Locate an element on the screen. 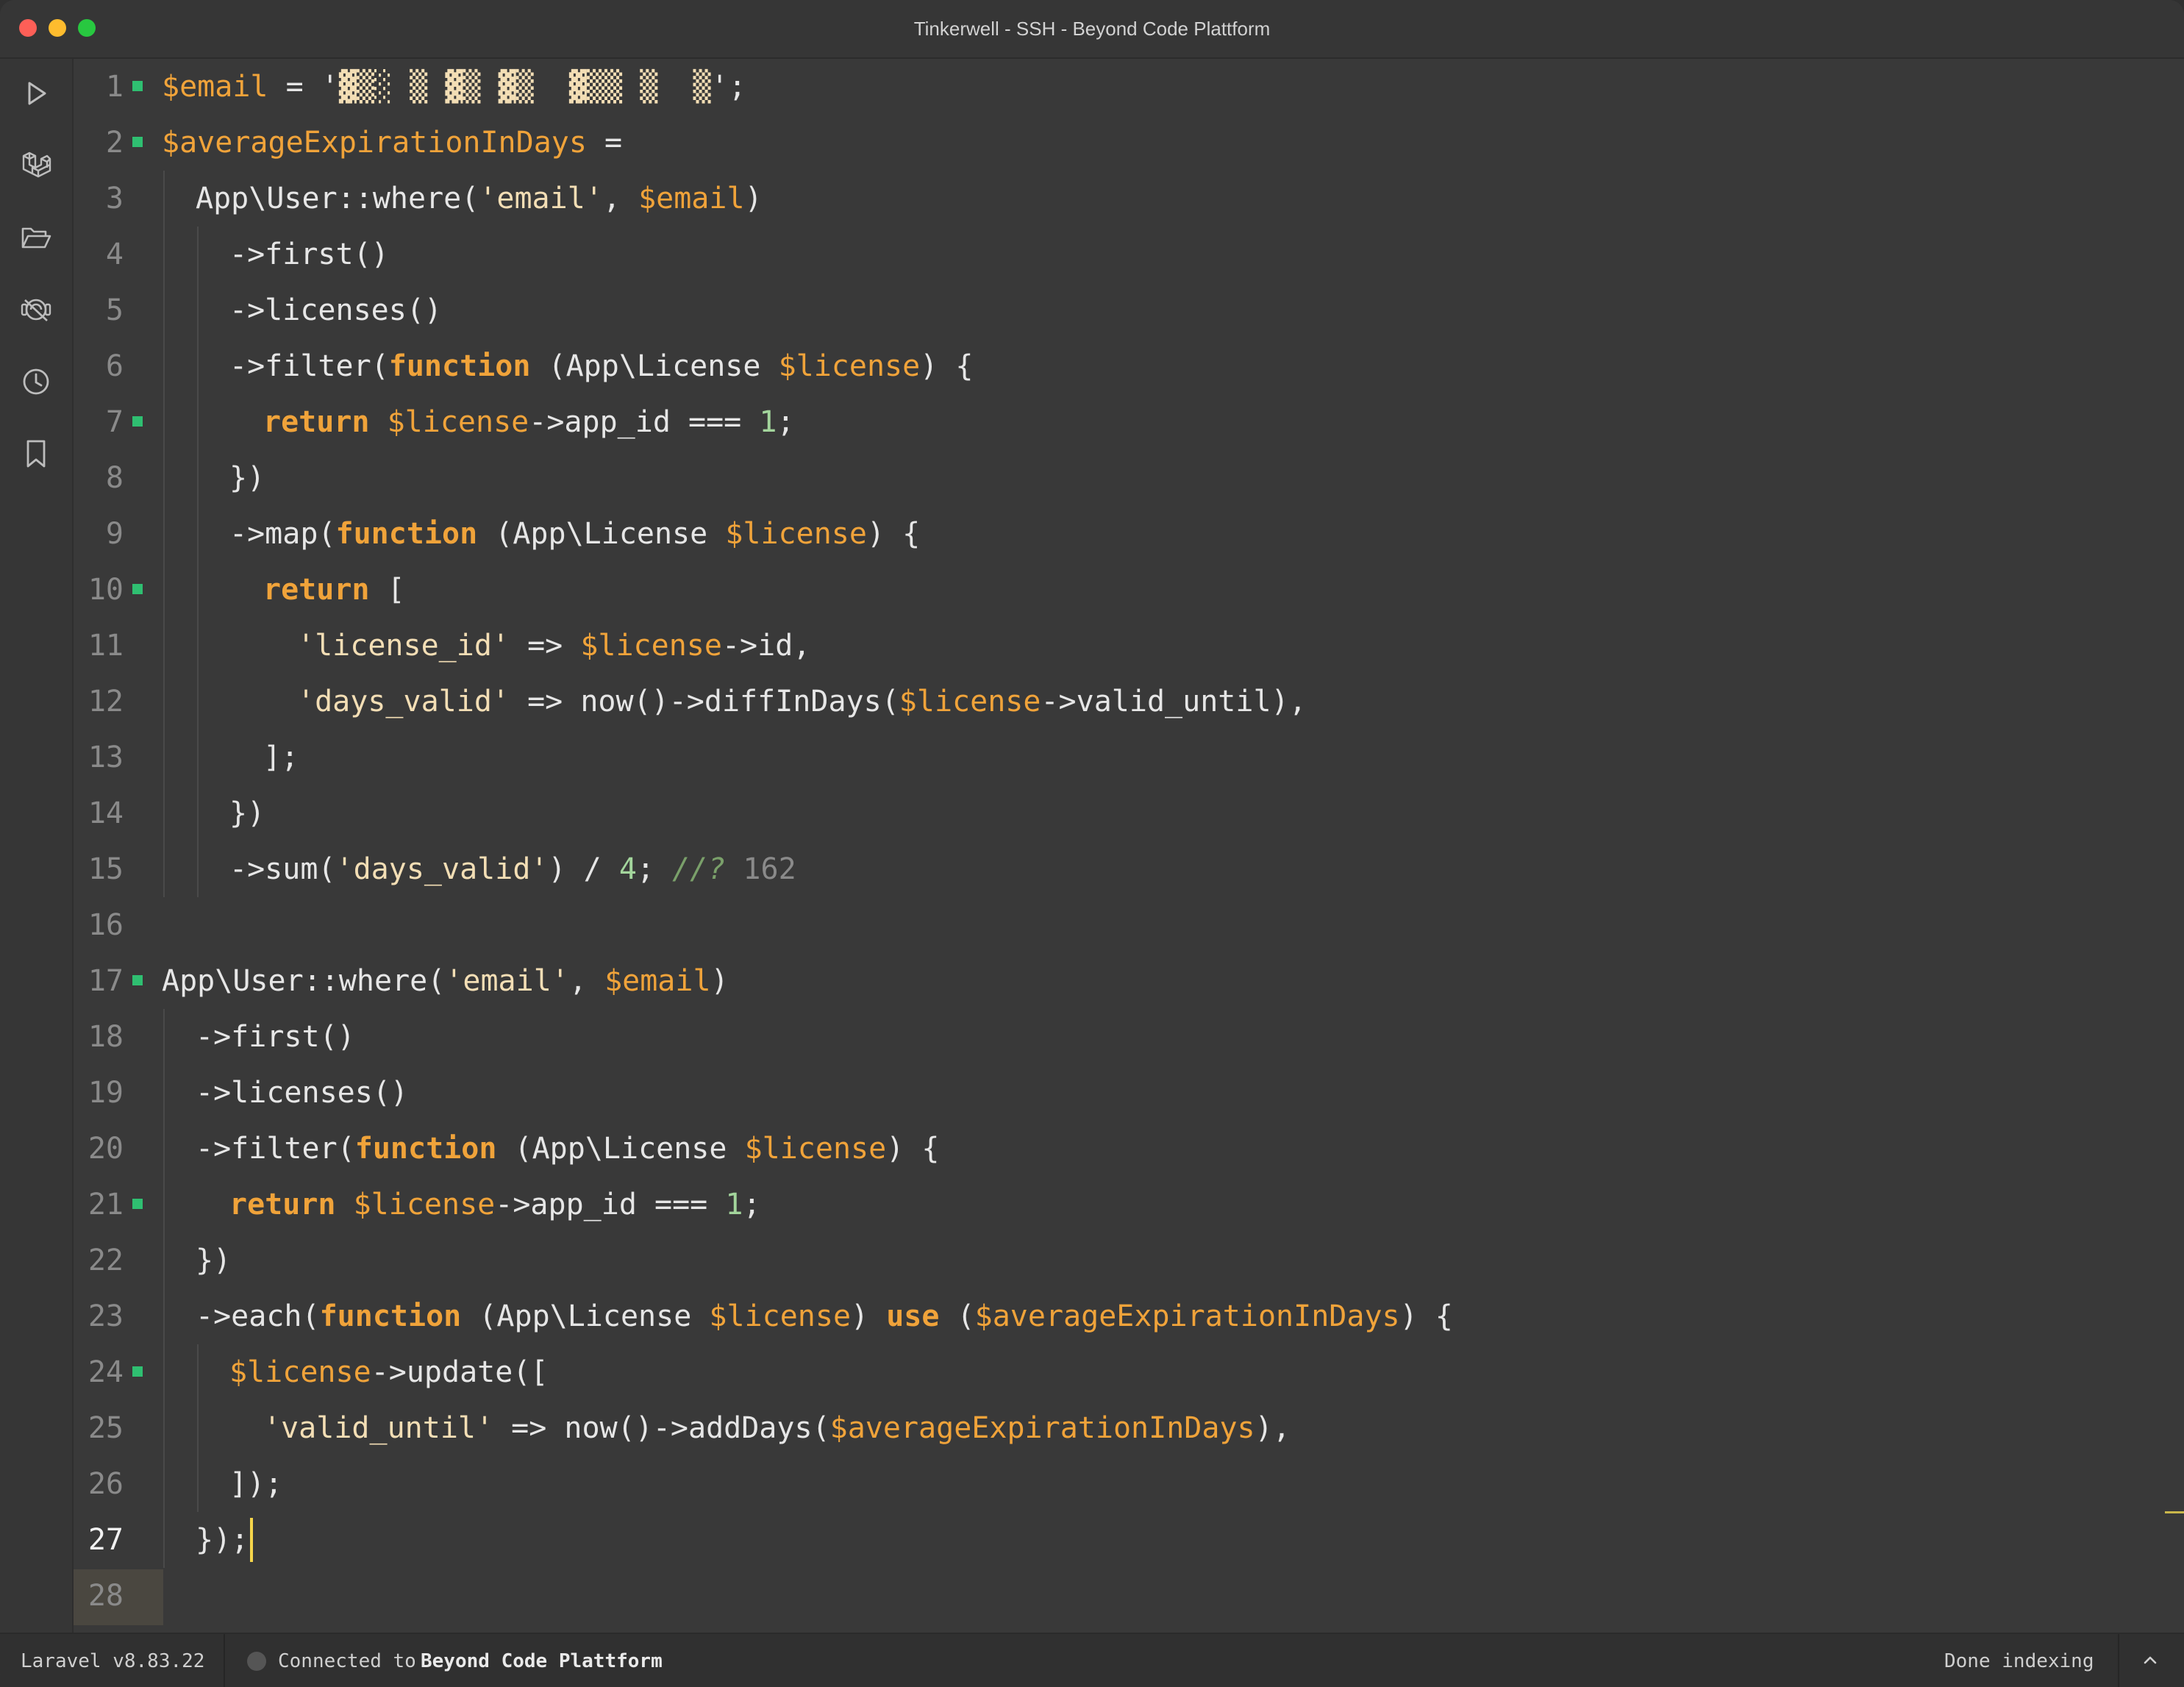 This screenshot has width=2184, height=1687. code-line: 26]); is located at coordinates (1088, 1484).